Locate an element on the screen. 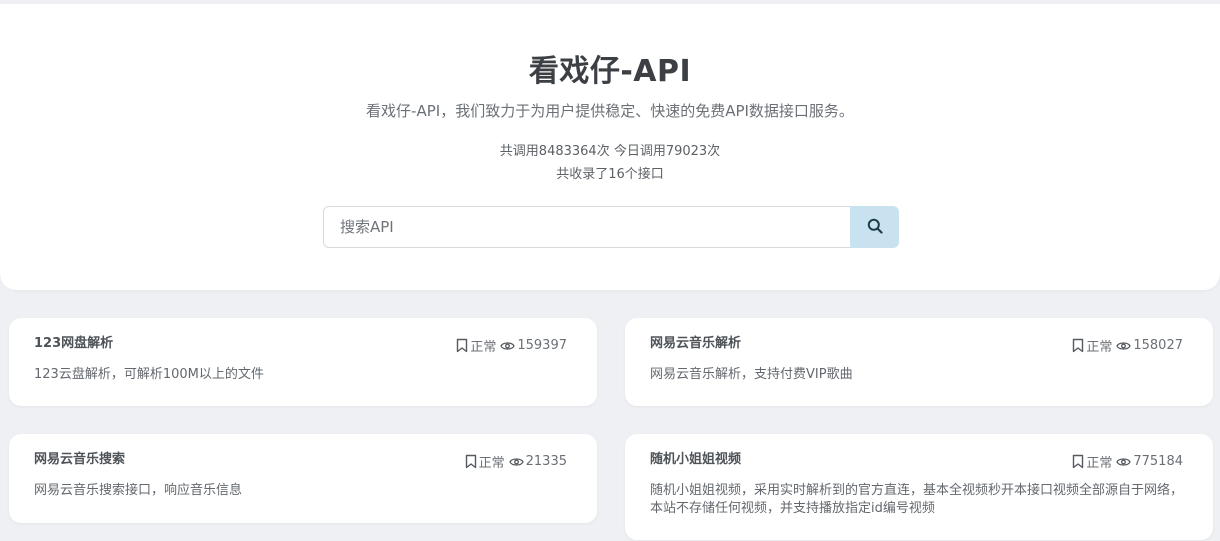 This screenshot has width=1220, height=541. api-count: 共收录了16个接口 is located at coordinates (610, 174).